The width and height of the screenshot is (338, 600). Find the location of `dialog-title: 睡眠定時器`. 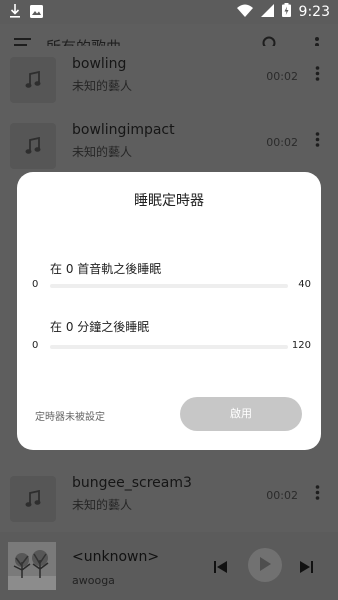

dialog-title: 睡眠定時器 is located at coordinates (169, 201).